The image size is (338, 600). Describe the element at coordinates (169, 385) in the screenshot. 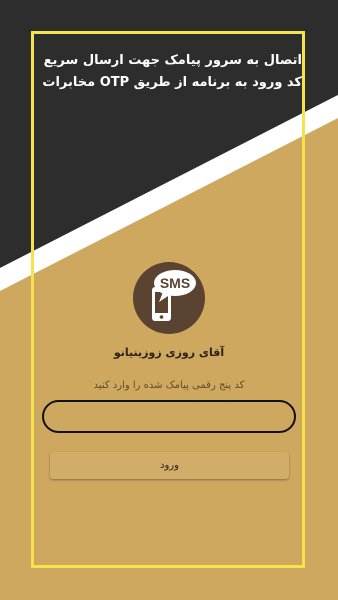

I see `code-instruction: کد پنج رقمی پیامک شده را وارد کنید` at that location.